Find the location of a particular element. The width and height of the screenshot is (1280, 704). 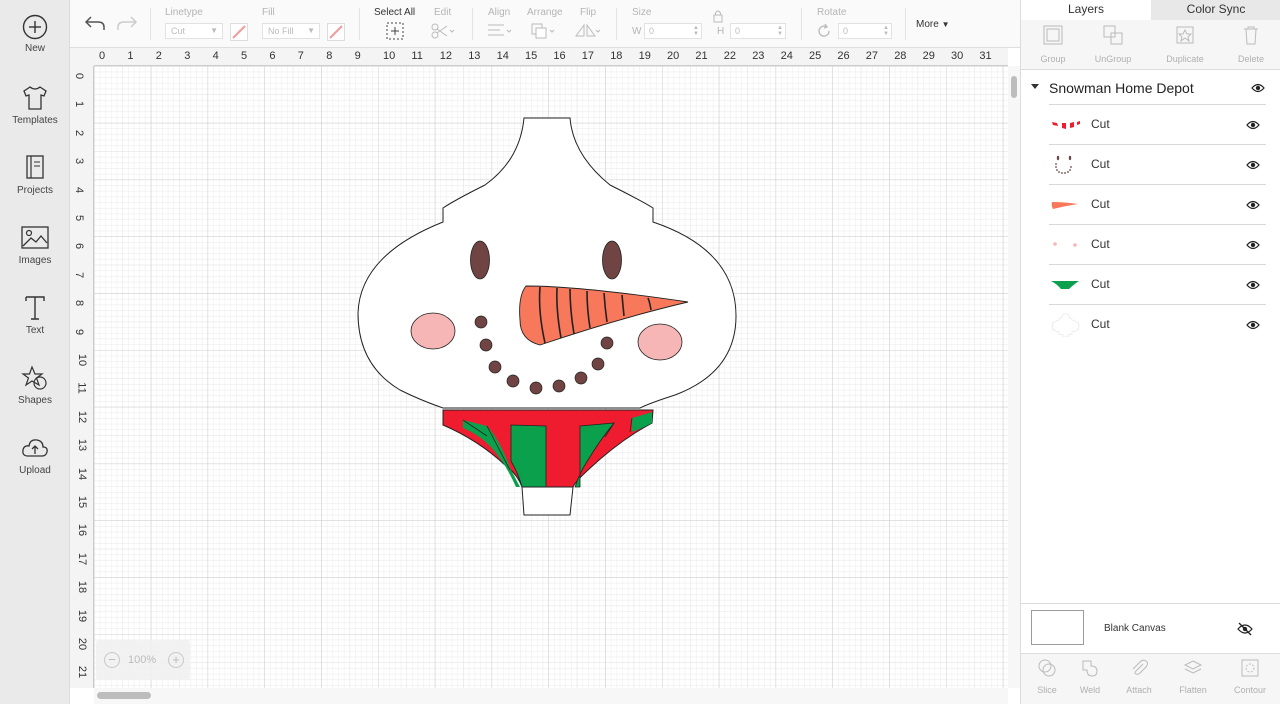

layer-group: Snowman Home Depot is located at coordinates (1146, 88).